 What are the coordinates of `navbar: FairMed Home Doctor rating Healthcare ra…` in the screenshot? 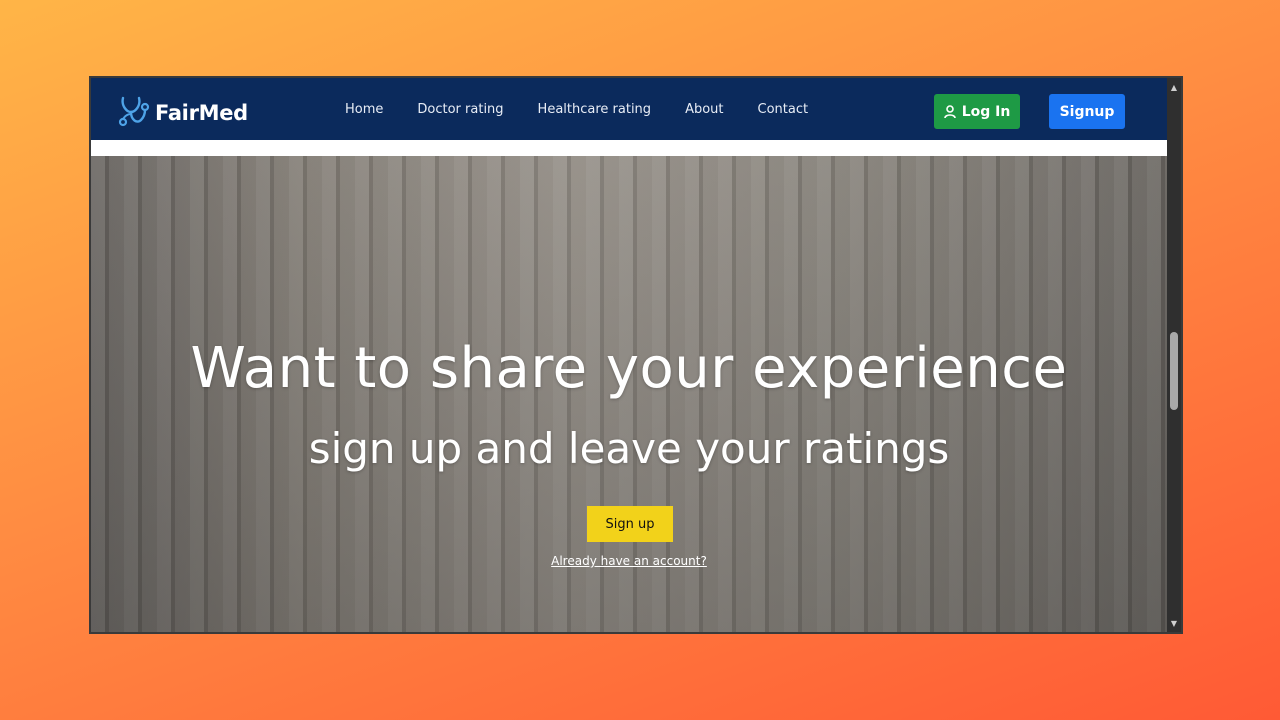 It's located at (629, 109).